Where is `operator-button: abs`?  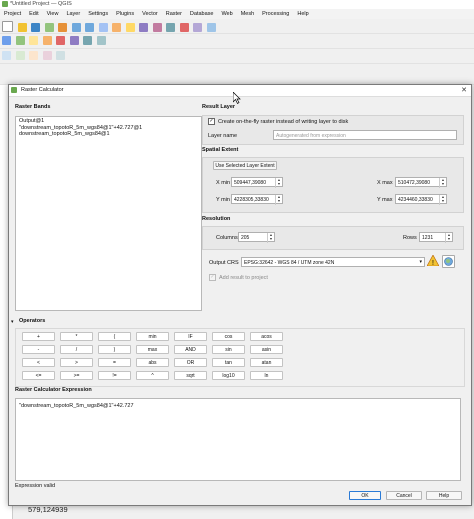
operator-button: abs is located at coordinates (152, 362).